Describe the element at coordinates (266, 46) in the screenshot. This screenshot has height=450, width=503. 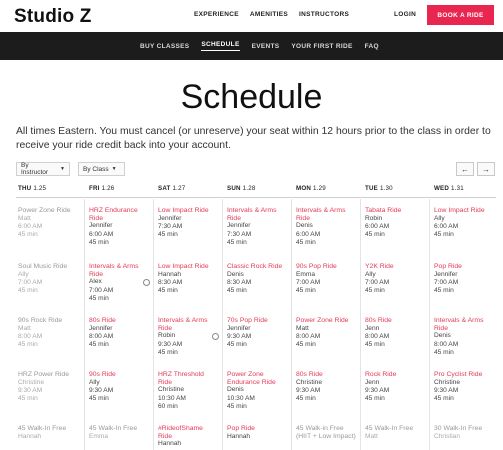
I see `subnav-events: EVENTS` at that location.